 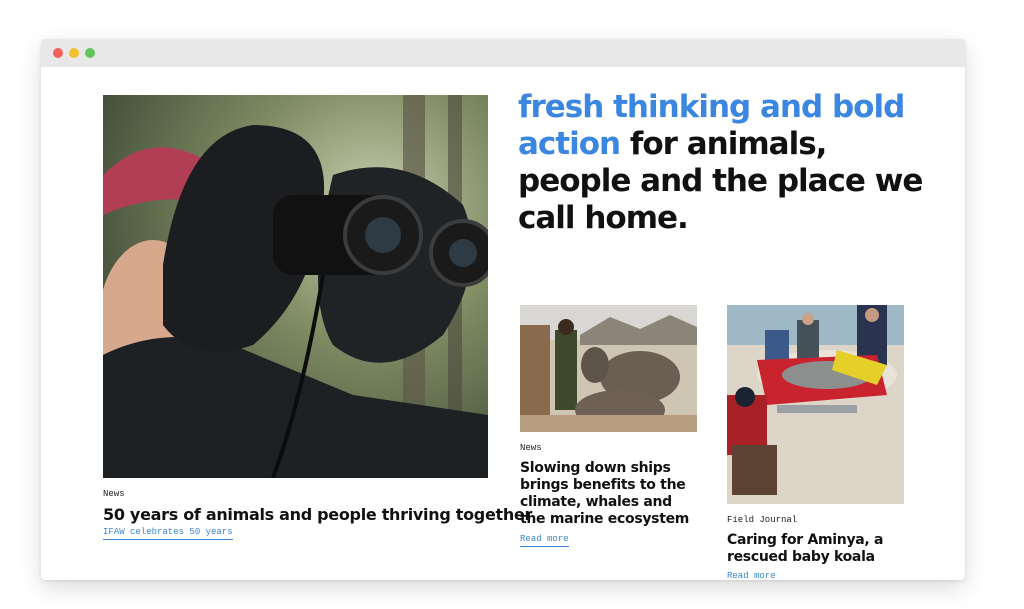 What do you see at coordinates (74, 53) in the screenshot?
I see `minimize-window-button` at bounding box center [74, 53].